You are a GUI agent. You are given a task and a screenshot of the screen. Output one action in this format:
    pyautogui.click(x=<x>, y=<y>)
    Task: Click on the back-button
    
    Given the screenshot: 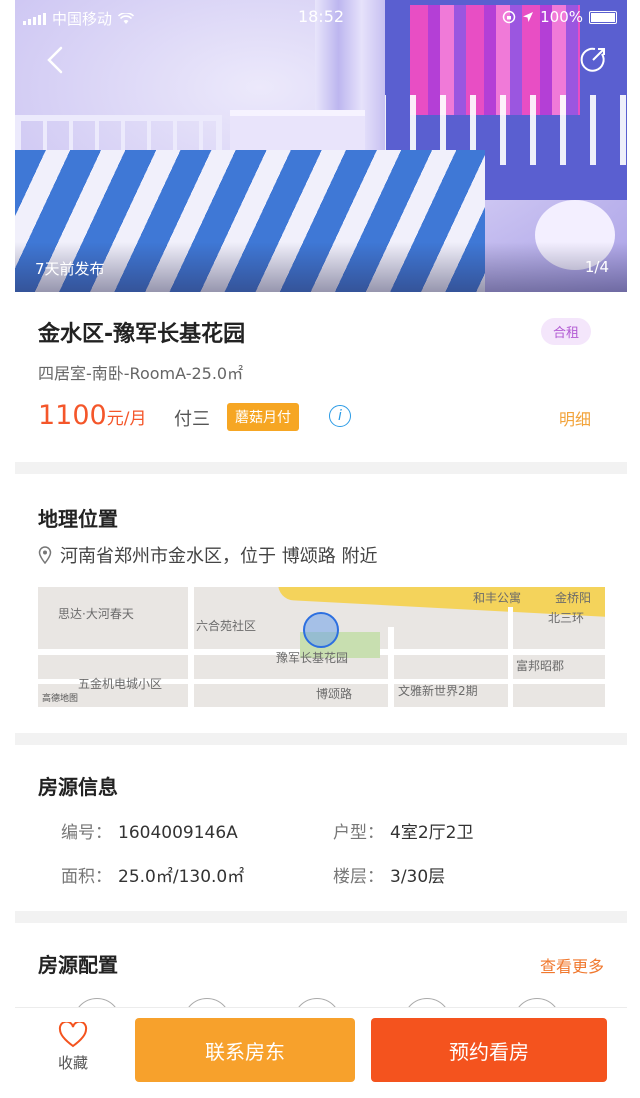 What is the action you would take?
    pyautogui.click(x=57, y=60)
    